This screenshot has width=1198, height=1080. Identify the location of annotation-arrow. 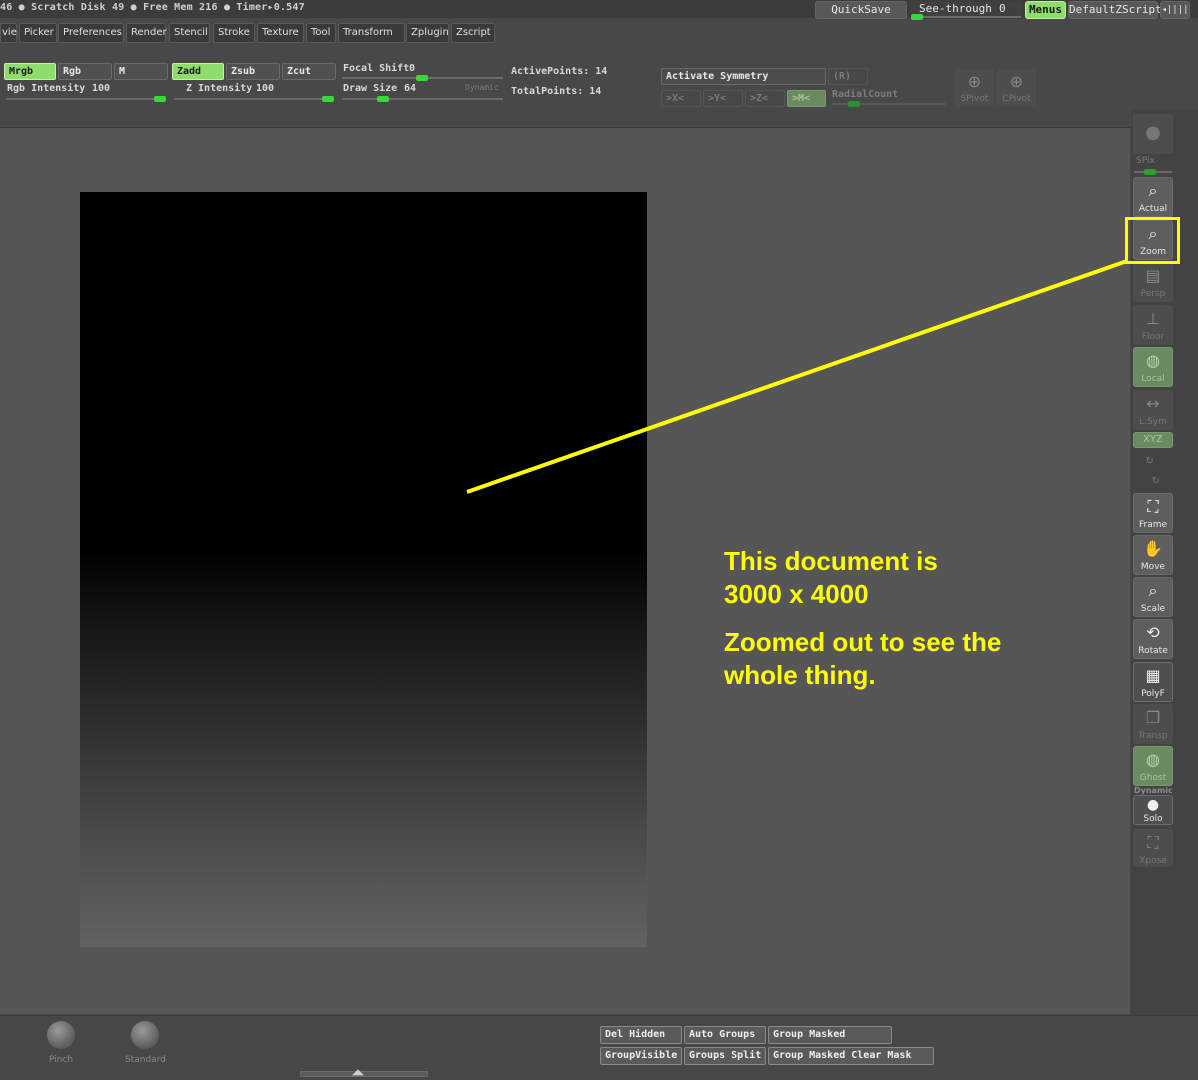
(797, 376).